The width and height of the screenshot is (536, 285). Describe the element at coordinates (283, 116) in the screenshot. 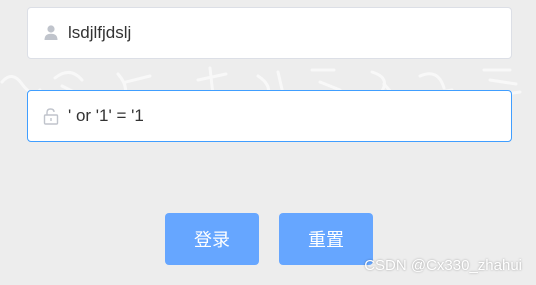

I see `password-input` at that location.